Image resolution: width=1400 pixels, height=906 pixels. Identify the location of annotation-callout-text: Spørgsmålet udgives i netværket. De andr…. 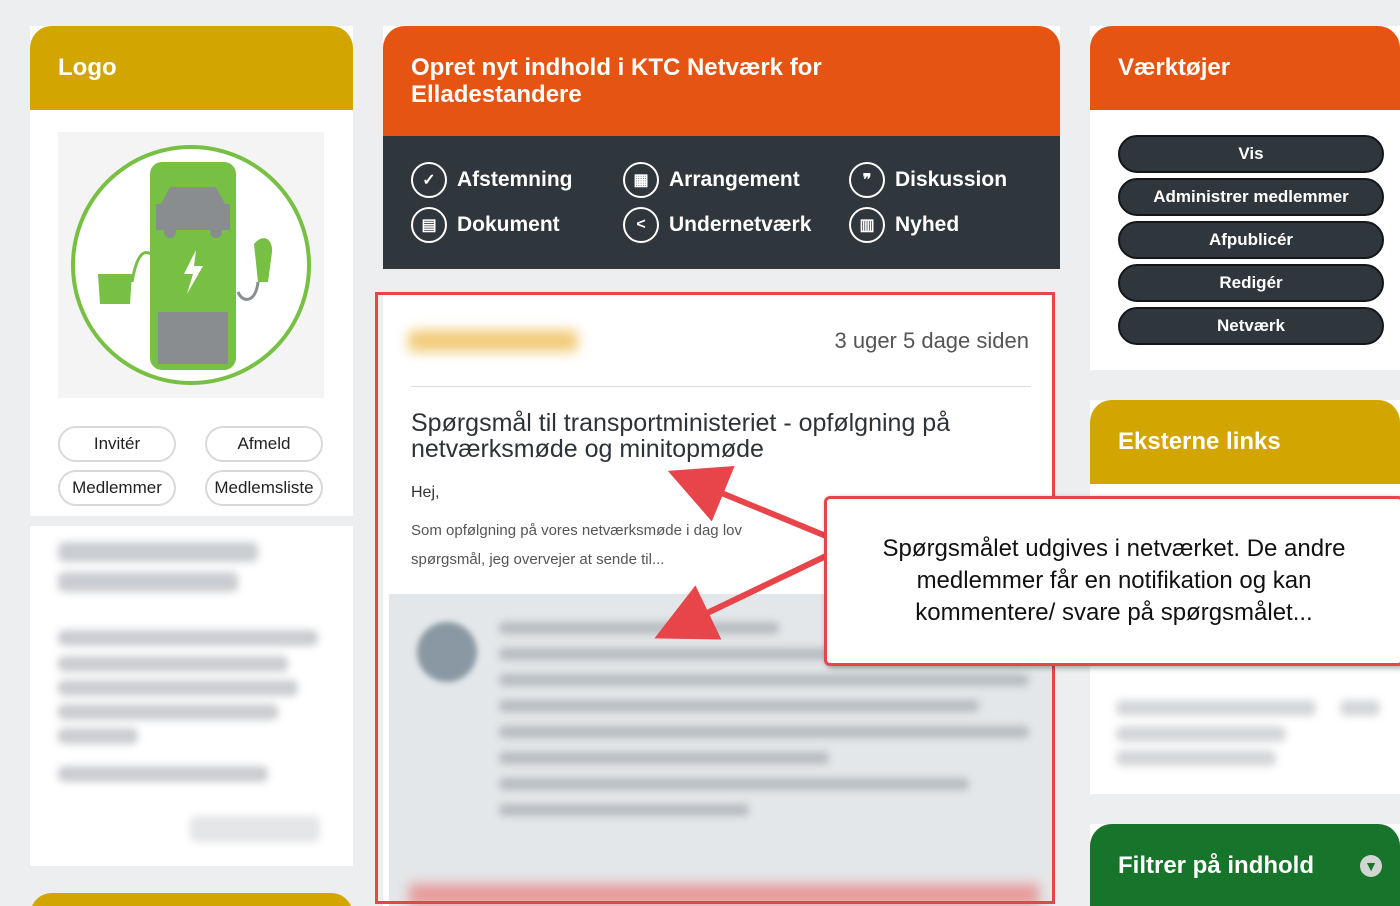
(1114, 580).